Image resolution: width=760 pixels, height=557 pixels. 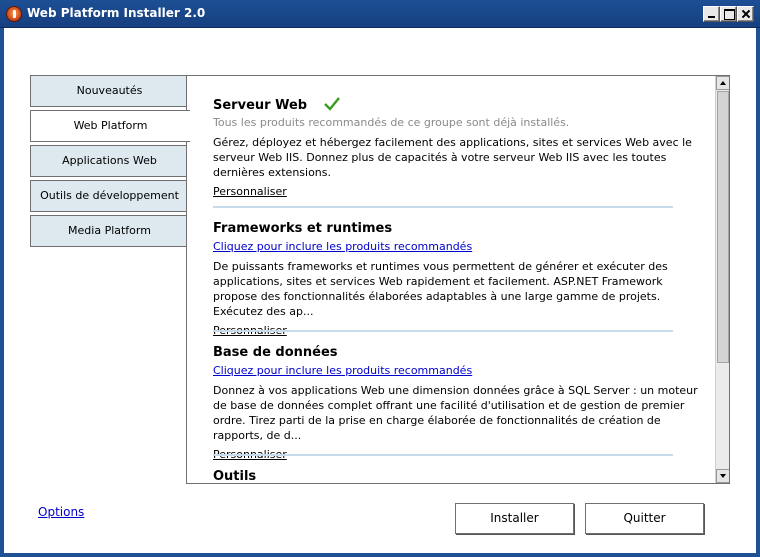 I want to click on tab-label: Media Platform, so click(x=109, y=230).